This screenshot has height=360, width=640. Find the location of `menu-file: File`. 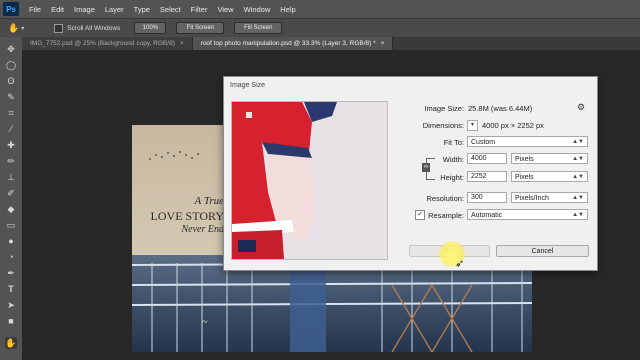

menu-file: File is located at coordinates (35, 9).